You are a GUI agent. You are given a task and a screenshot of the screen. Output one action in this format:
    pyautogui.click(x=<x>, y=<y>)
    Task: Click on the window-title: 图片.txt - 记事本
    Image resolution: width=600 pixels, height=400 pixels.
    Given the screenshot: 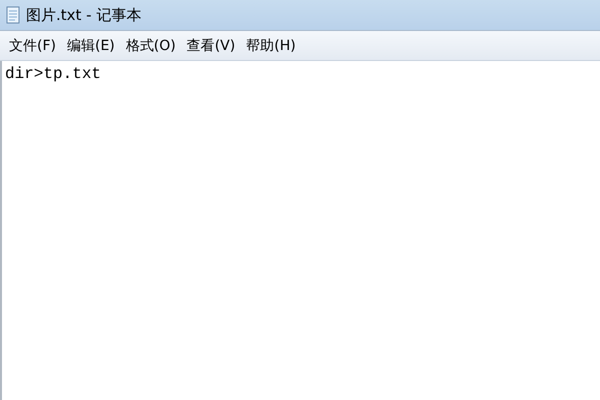 What is the action you would take?
    pyautogui.click(x=84, y=15)
    